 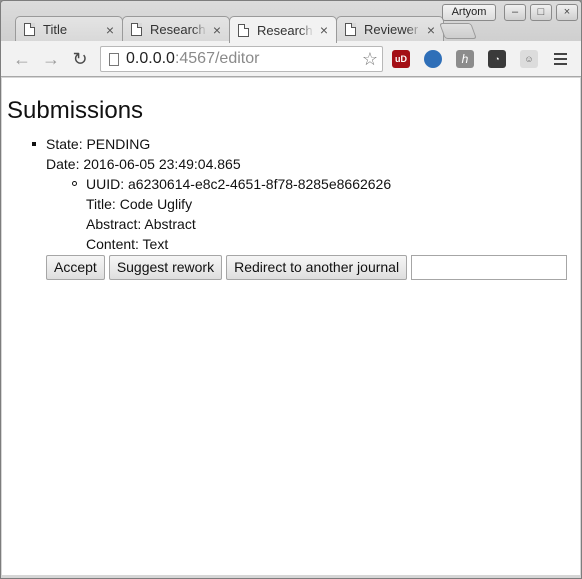 I want to click on profile-button: Artyom, so click(x=469, y=12).